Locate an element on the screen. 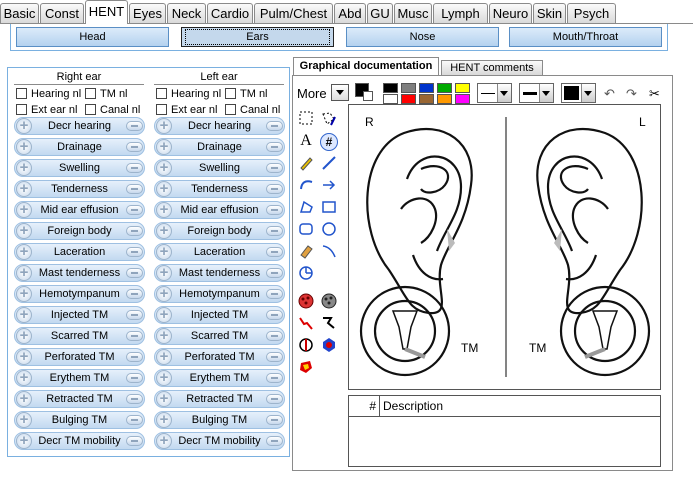 The width and height of the screenshot is (693, 485). left-ear-finding-decr-hearing: + Decr hearing is located at coordinates (219, 126).